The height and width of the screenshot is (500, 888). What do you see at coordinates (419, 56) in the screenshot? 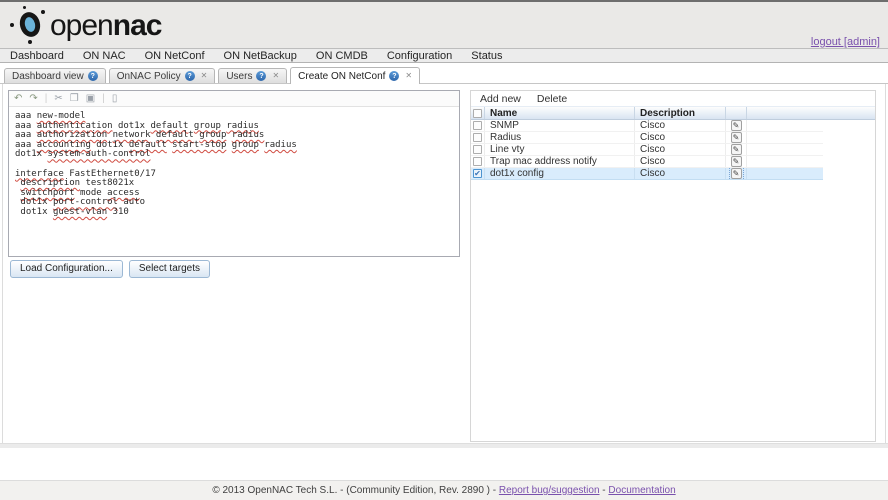
I see `menu-item-configuration: Configuration` at bounding box center [419, 56].